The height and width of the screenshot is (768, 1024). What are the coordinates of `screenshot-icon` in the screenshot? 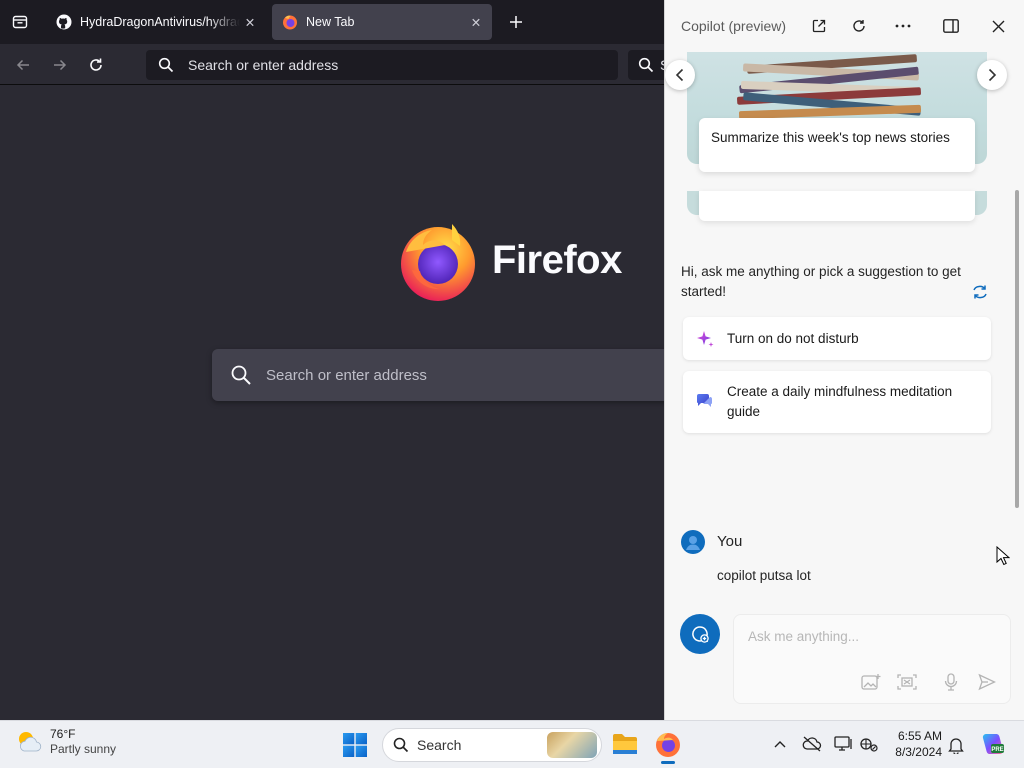 It's located at (907, 682).